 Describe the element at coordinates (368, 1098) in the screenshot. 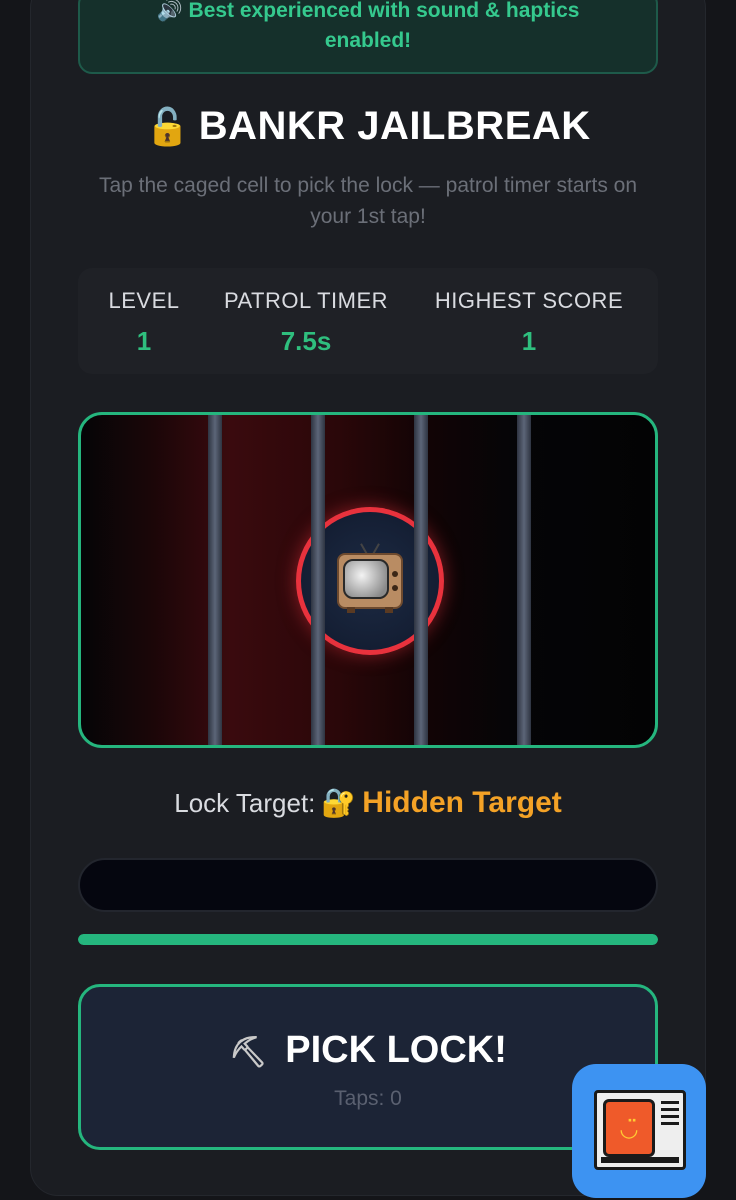

I see `taps-counter: Taps: 0` at that location.